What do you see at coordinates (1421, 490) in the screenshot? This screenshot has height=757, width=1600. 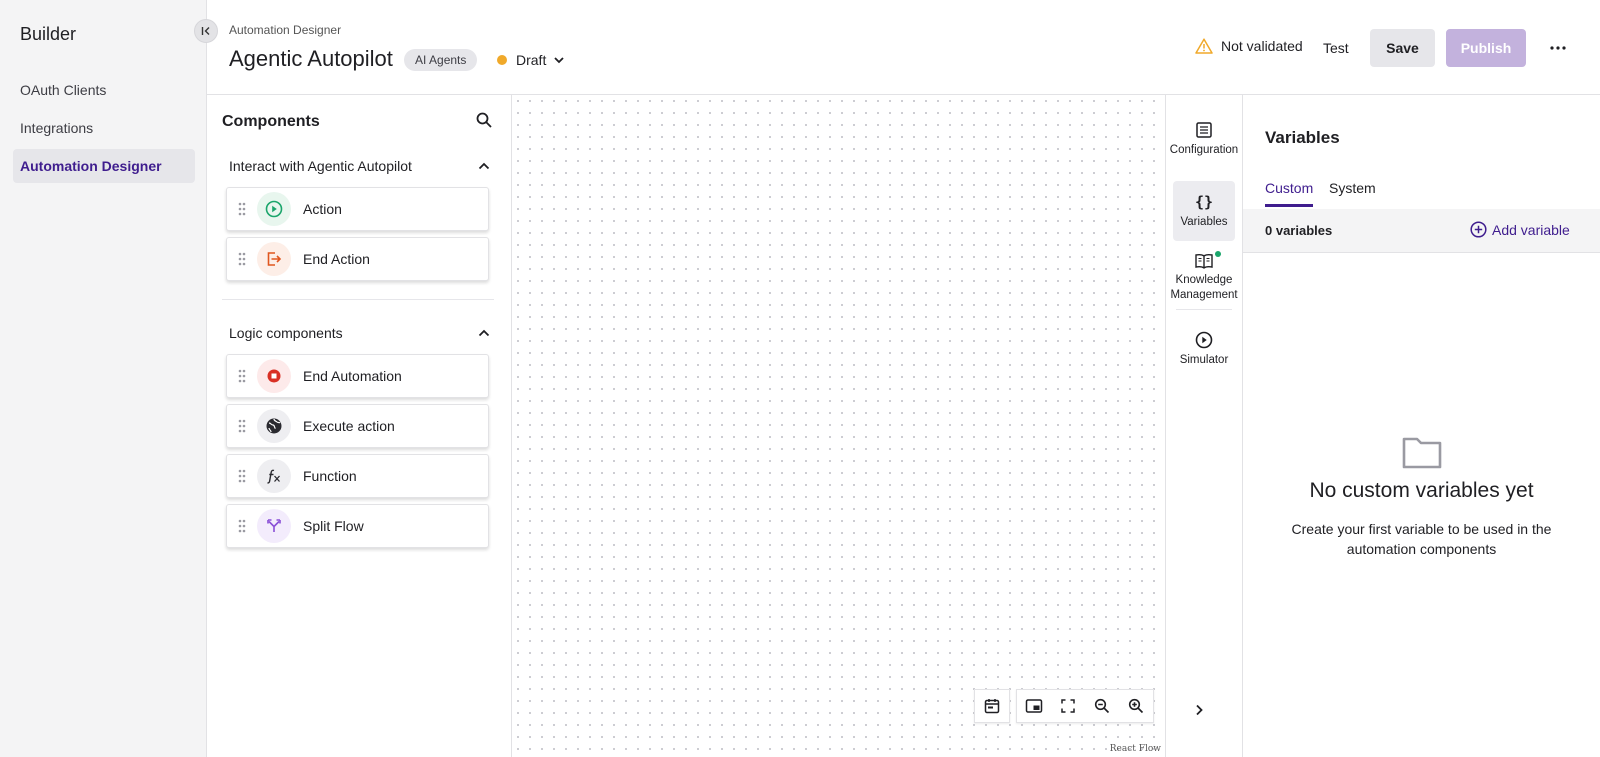 I see `empty-state-title: No custom variables yet` at bounding box center [1421, 490].